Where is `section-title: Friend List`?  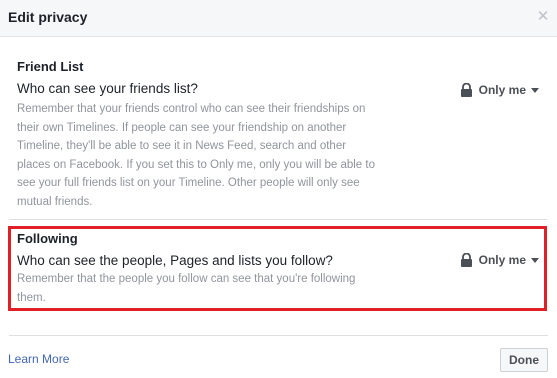
section-title: Friend List is located at coordinates (50, 66).